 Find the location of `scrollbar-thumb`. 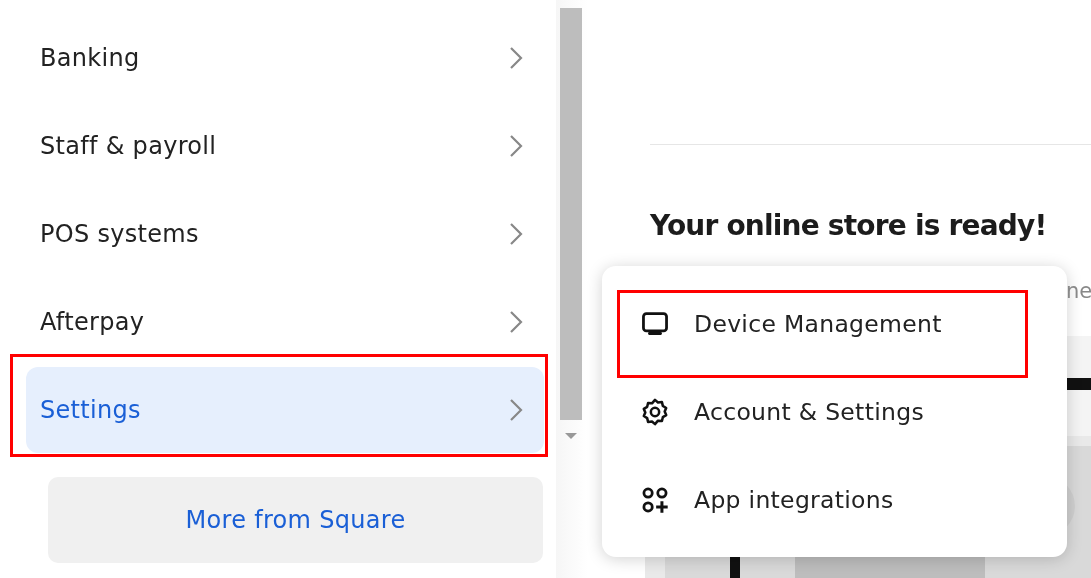

scrollbar-thumb is located at coordinates (571, 214).